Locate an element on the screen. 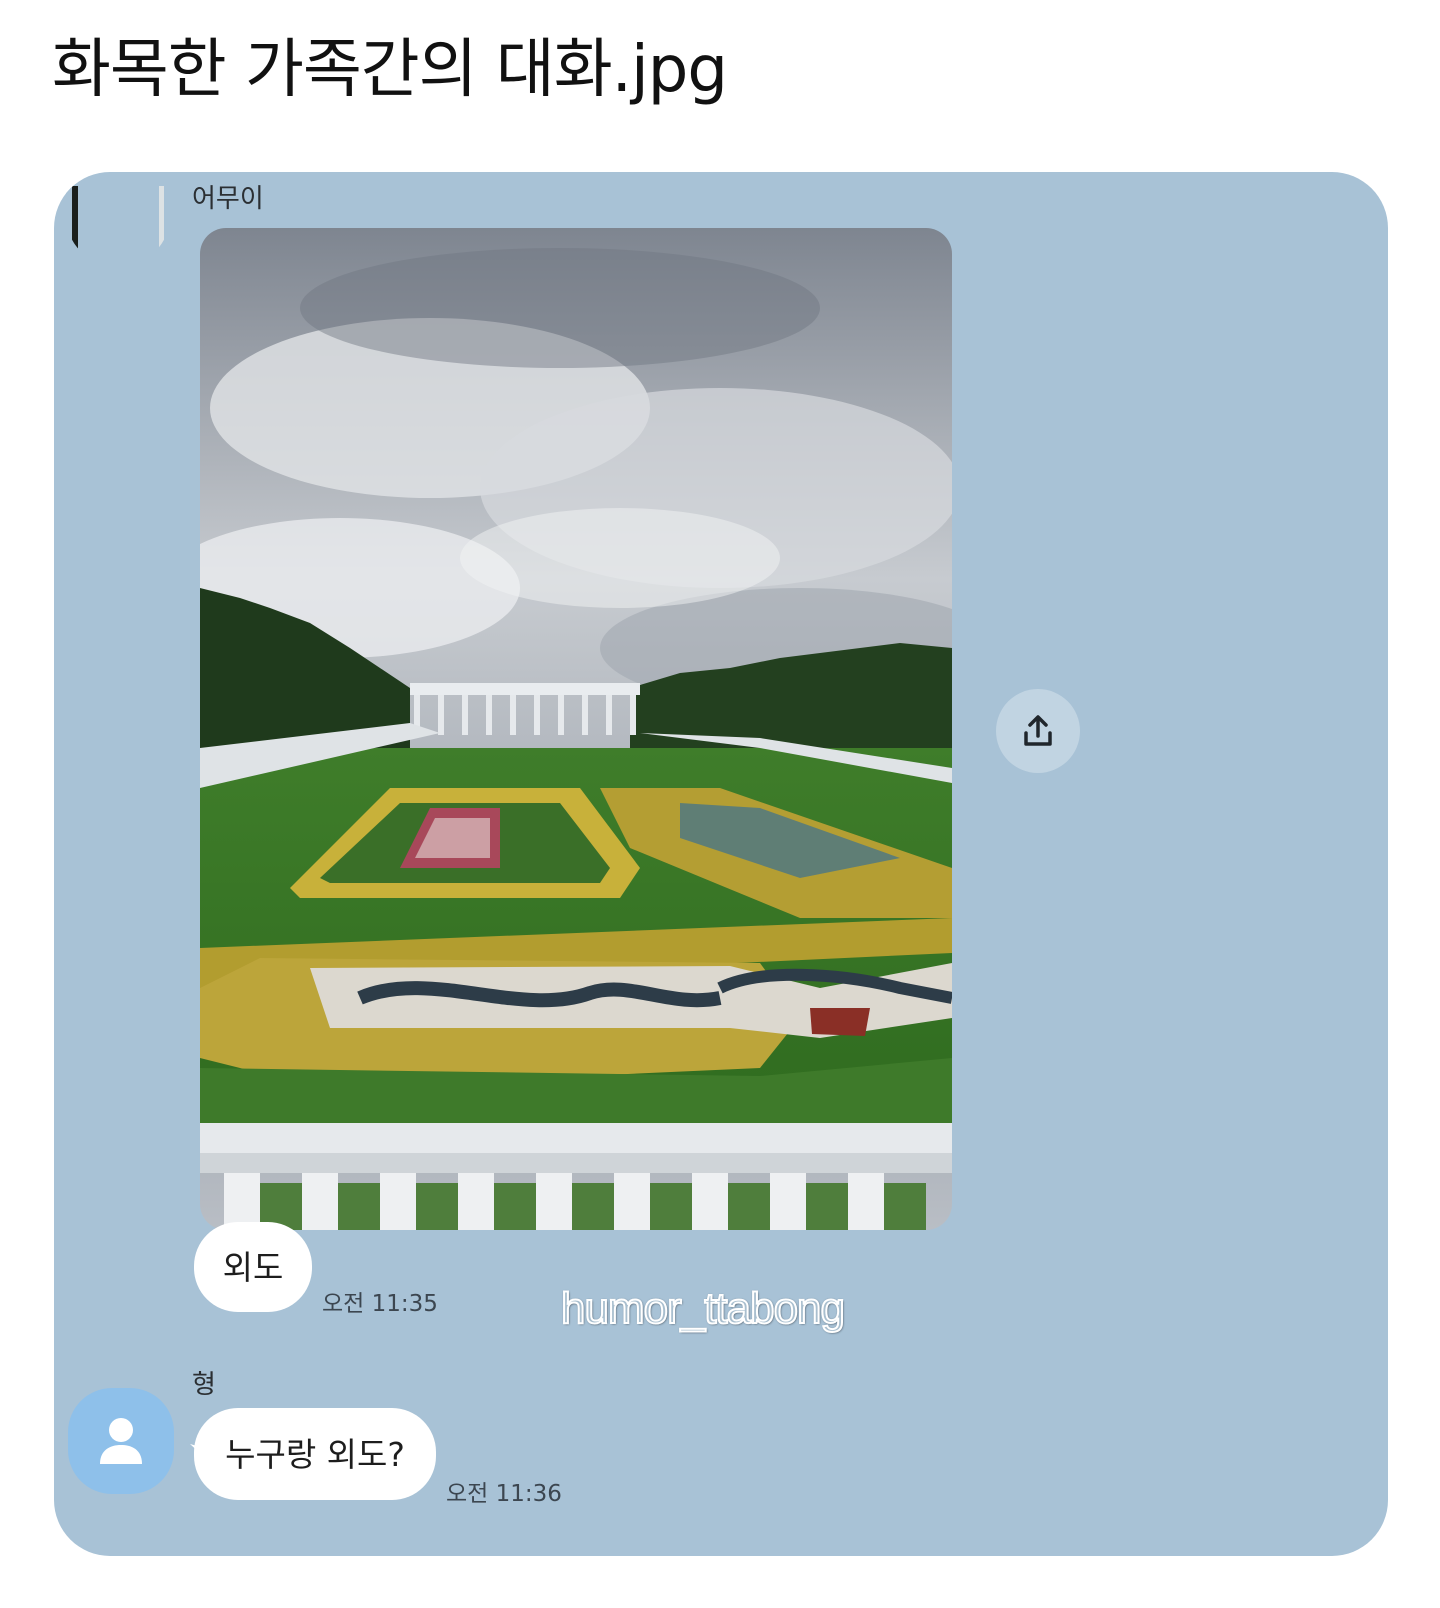 This screenshot has width=1440, height=1608. message-bubble-brother: 누구랑 외도? is located at coordinates (315, 1454).